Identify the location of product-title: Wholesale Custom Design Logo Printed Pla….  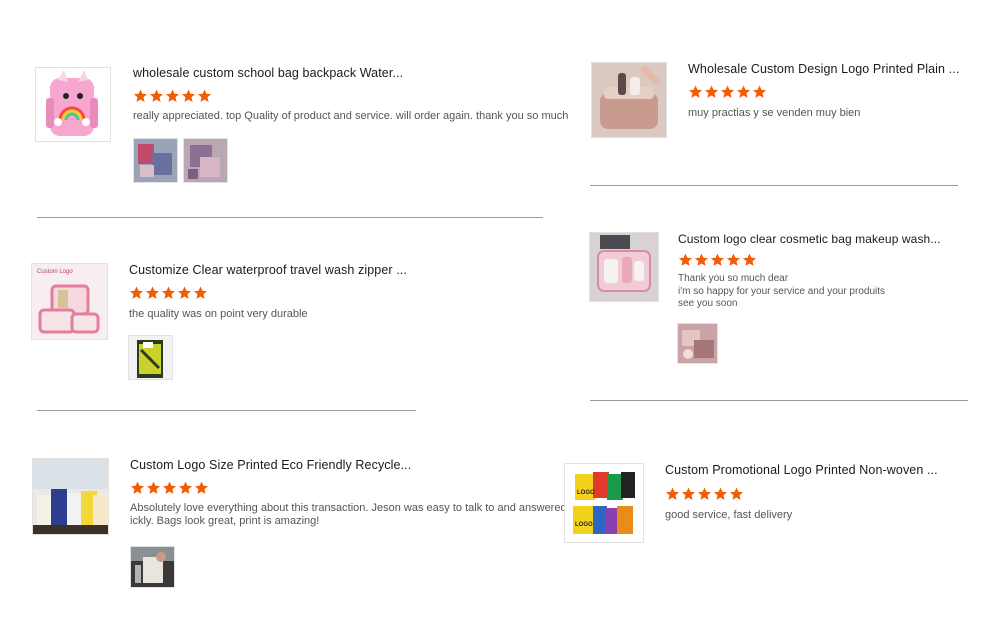
(823, 69).